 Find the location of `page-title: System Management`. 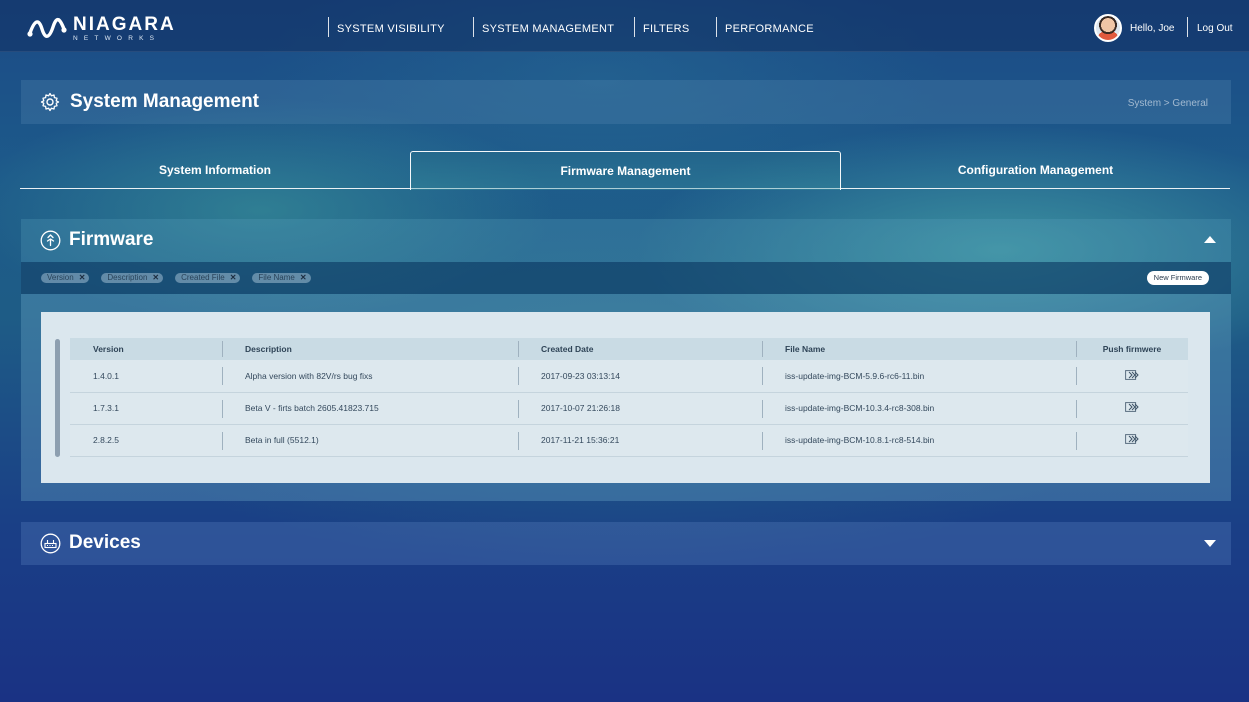

page-title: System Management is located at coordinates (165, 101).